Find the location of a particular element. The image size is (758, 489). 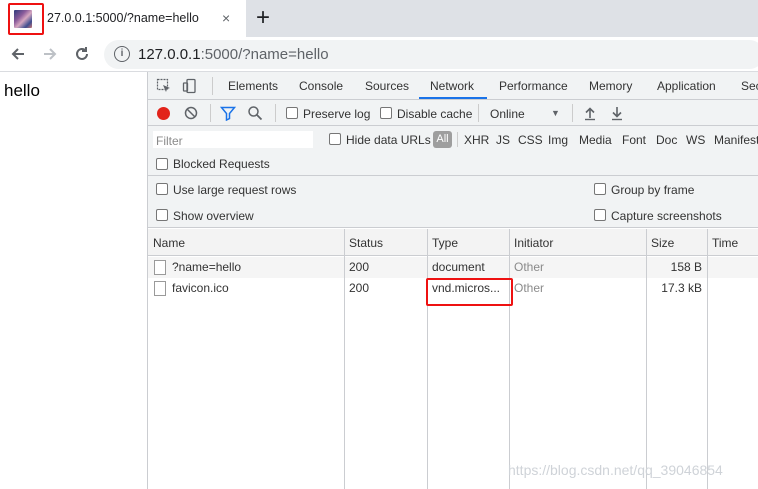

request-name: favicon.ico is located at coordinates (200, 288).